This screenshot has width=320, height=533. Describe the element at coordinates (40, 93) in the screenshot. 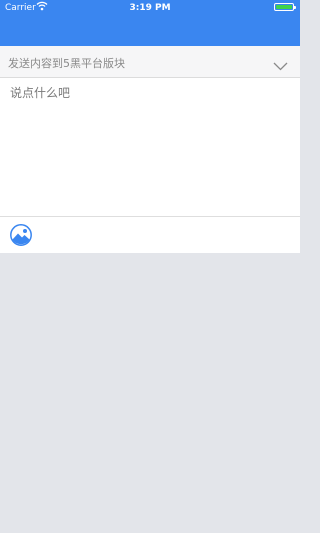

I see `compose-placeholder: 说点什么吧` at that location.